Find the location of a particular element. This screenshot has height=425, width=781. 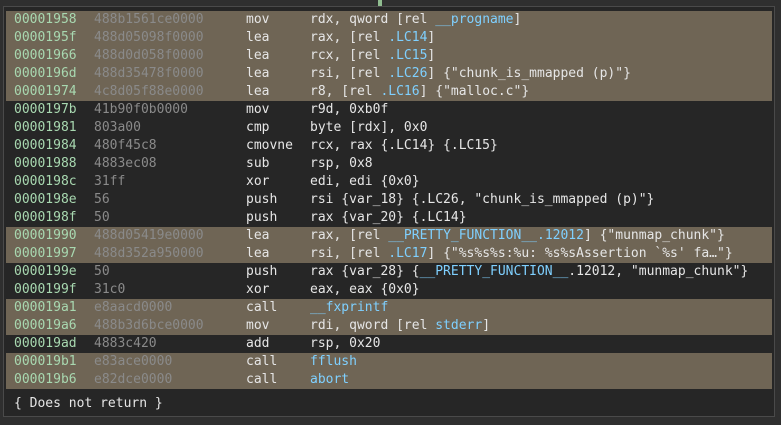

instruction-address: 0000196d is located at coordinates (45, 74).